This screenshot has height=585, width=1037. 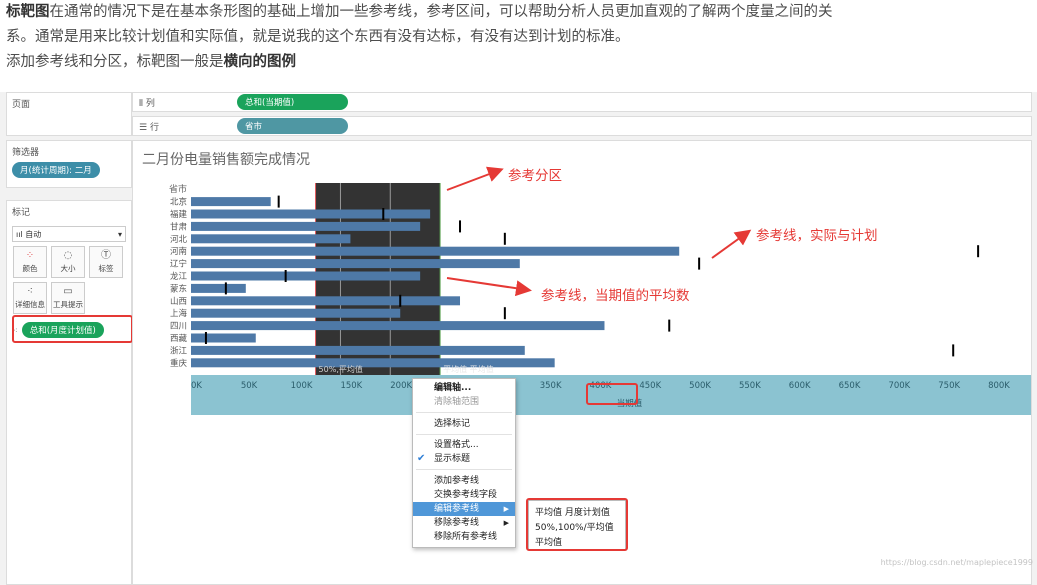 I want to click on category-label-7: 蒙东, so click(x=178, y=288).